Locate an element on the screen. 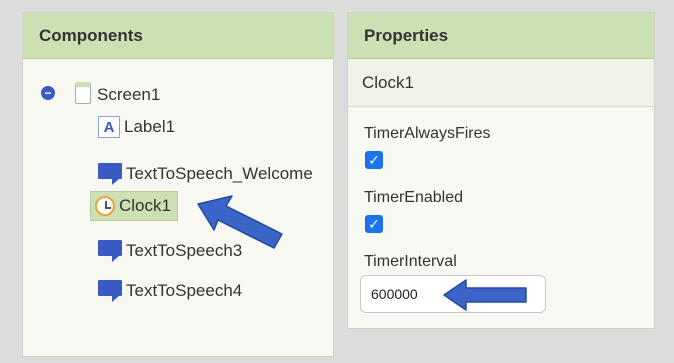  tree-item-label1: A Label1 is located at coordinates (136, 127).